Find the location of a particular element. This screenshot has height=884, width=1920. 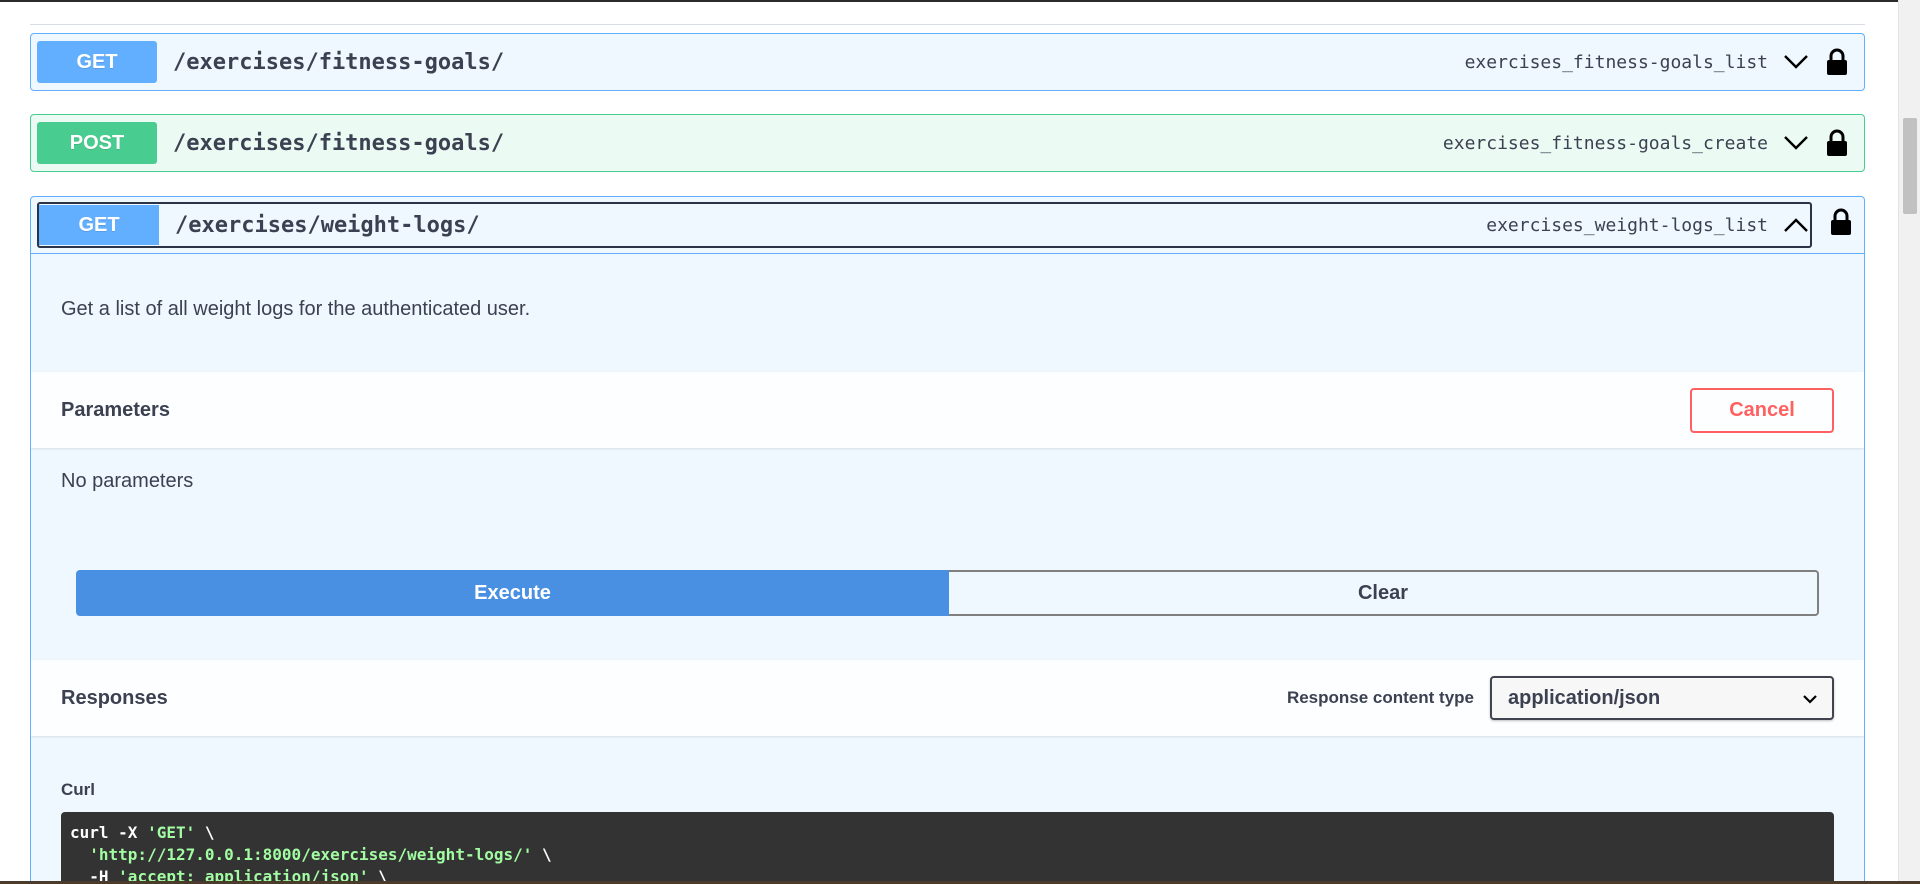

curl-line: curl -X 'GET' \ is located at coordinates (142, 832).